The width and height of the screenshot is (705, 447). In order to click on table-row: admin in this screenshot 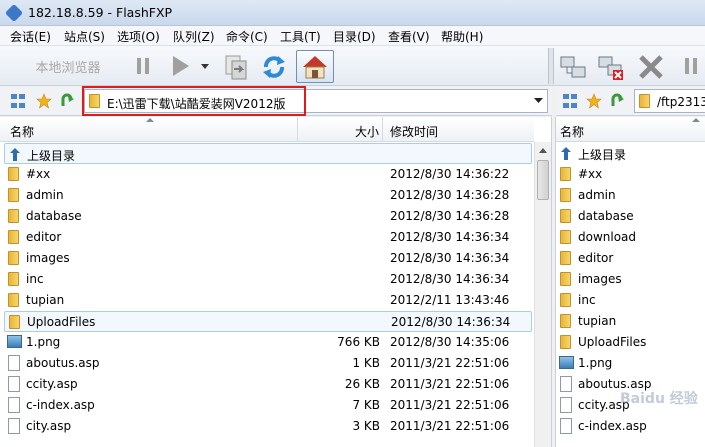, I will do `click(630, 195)`.